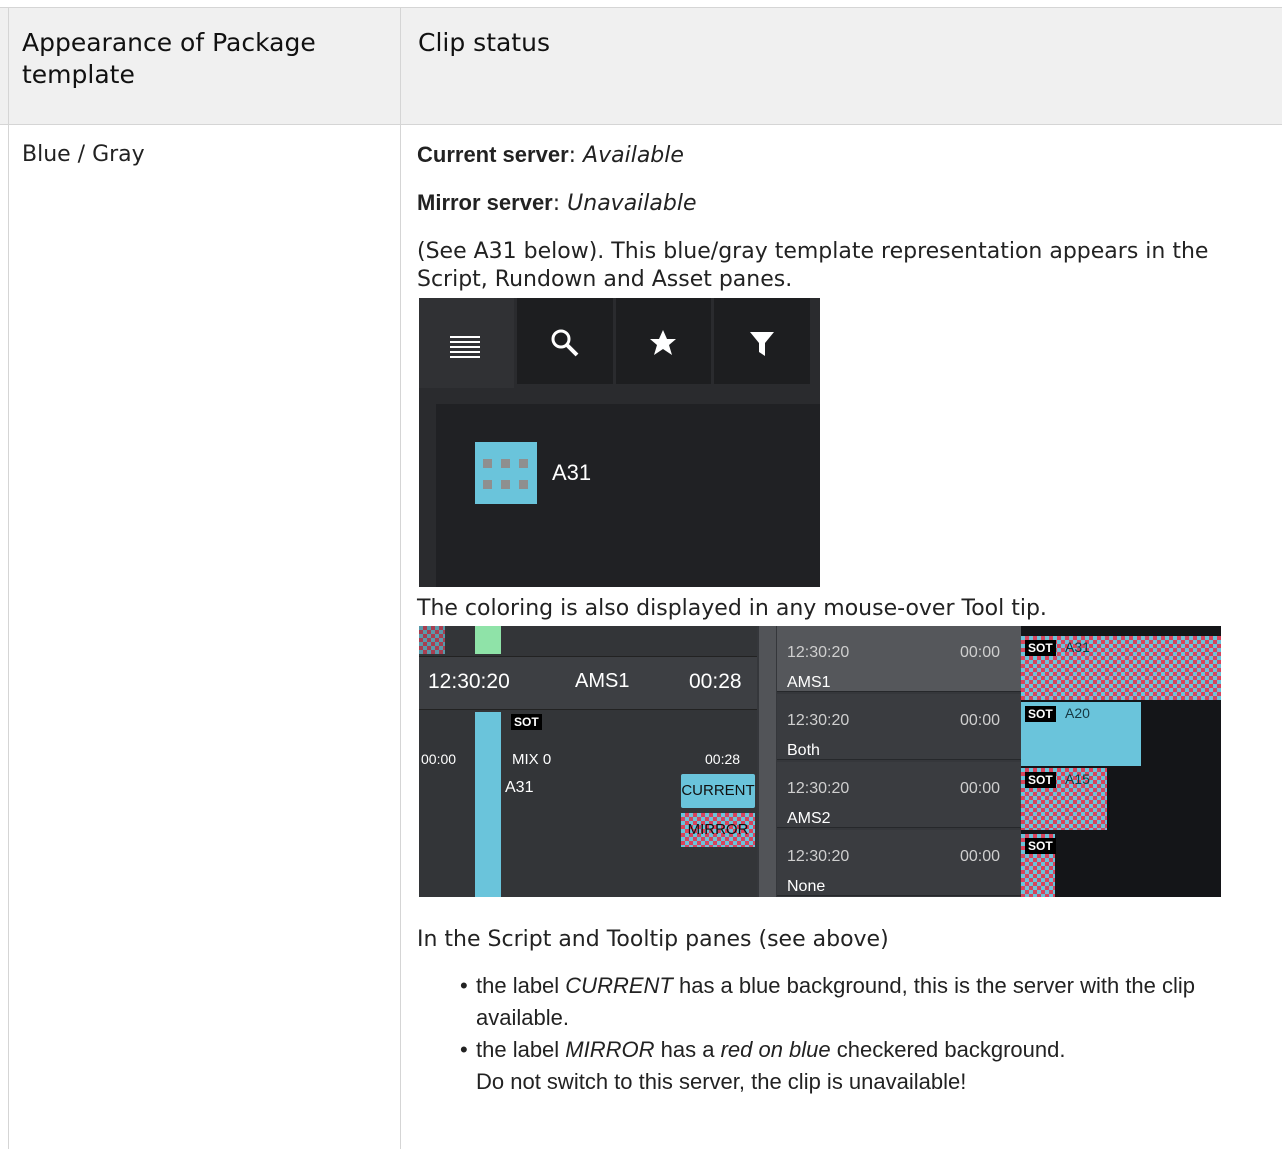 The width and height of the screenshot is (1282, 1149). What do you see at coordinates (400, 578) in the screenshot?
I see `column-divider` at bounding box center [400, 578].